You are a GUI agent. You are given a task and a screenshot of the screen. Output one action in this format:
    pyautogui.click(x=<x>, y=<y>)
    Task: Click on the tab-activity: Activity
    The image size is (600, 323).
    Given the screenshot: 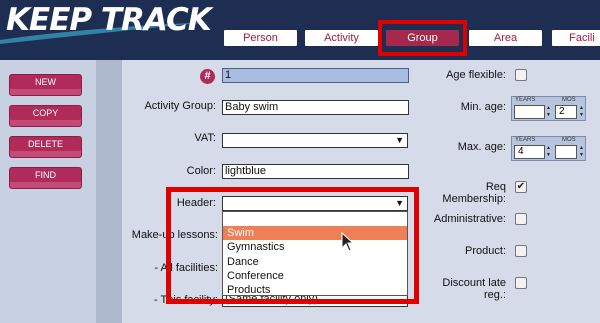 What is the action you would take?
    pyautogui.click(x=341, y=38)
    